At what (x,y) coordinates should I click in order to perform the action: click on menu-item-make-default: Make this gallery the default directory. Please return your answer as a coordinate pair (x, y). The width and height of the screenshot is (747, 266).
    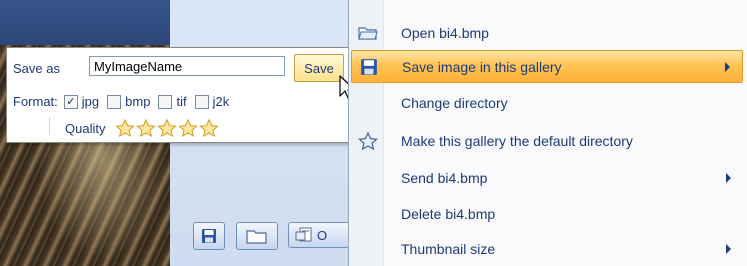
    Looking at the image, I should click on (547, 140).